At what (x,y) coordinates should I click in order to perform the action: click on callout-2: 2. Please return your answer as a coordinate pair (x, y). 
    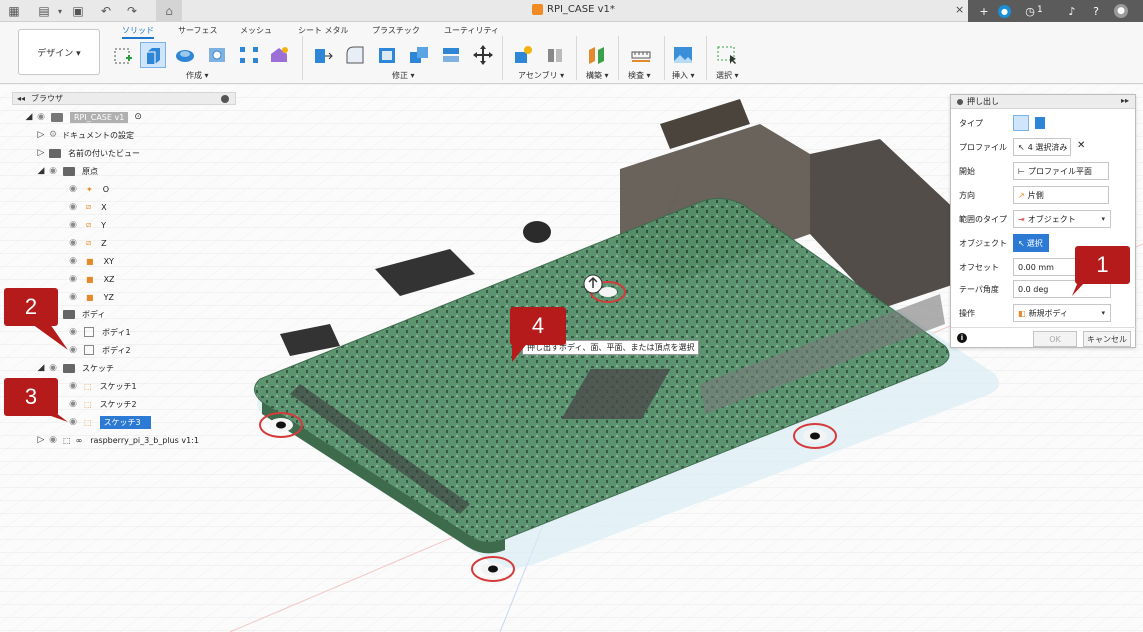
    Looking at the image, I should click on (31, 307).